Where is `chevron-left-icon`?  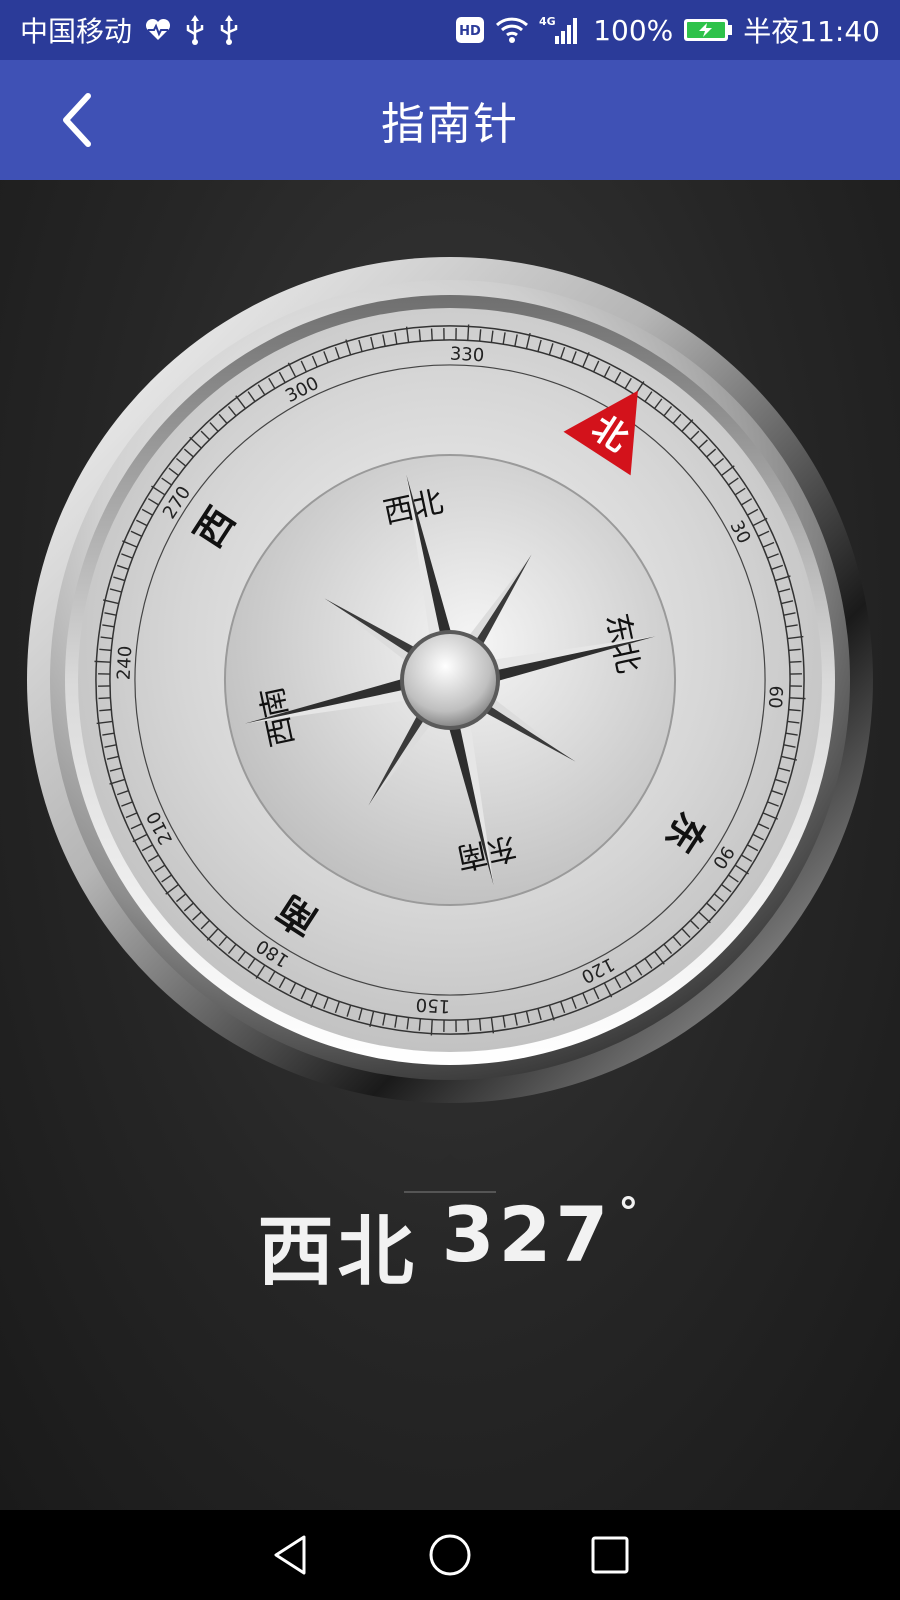
chevron-left-icon is located at coordinates (77, 120).